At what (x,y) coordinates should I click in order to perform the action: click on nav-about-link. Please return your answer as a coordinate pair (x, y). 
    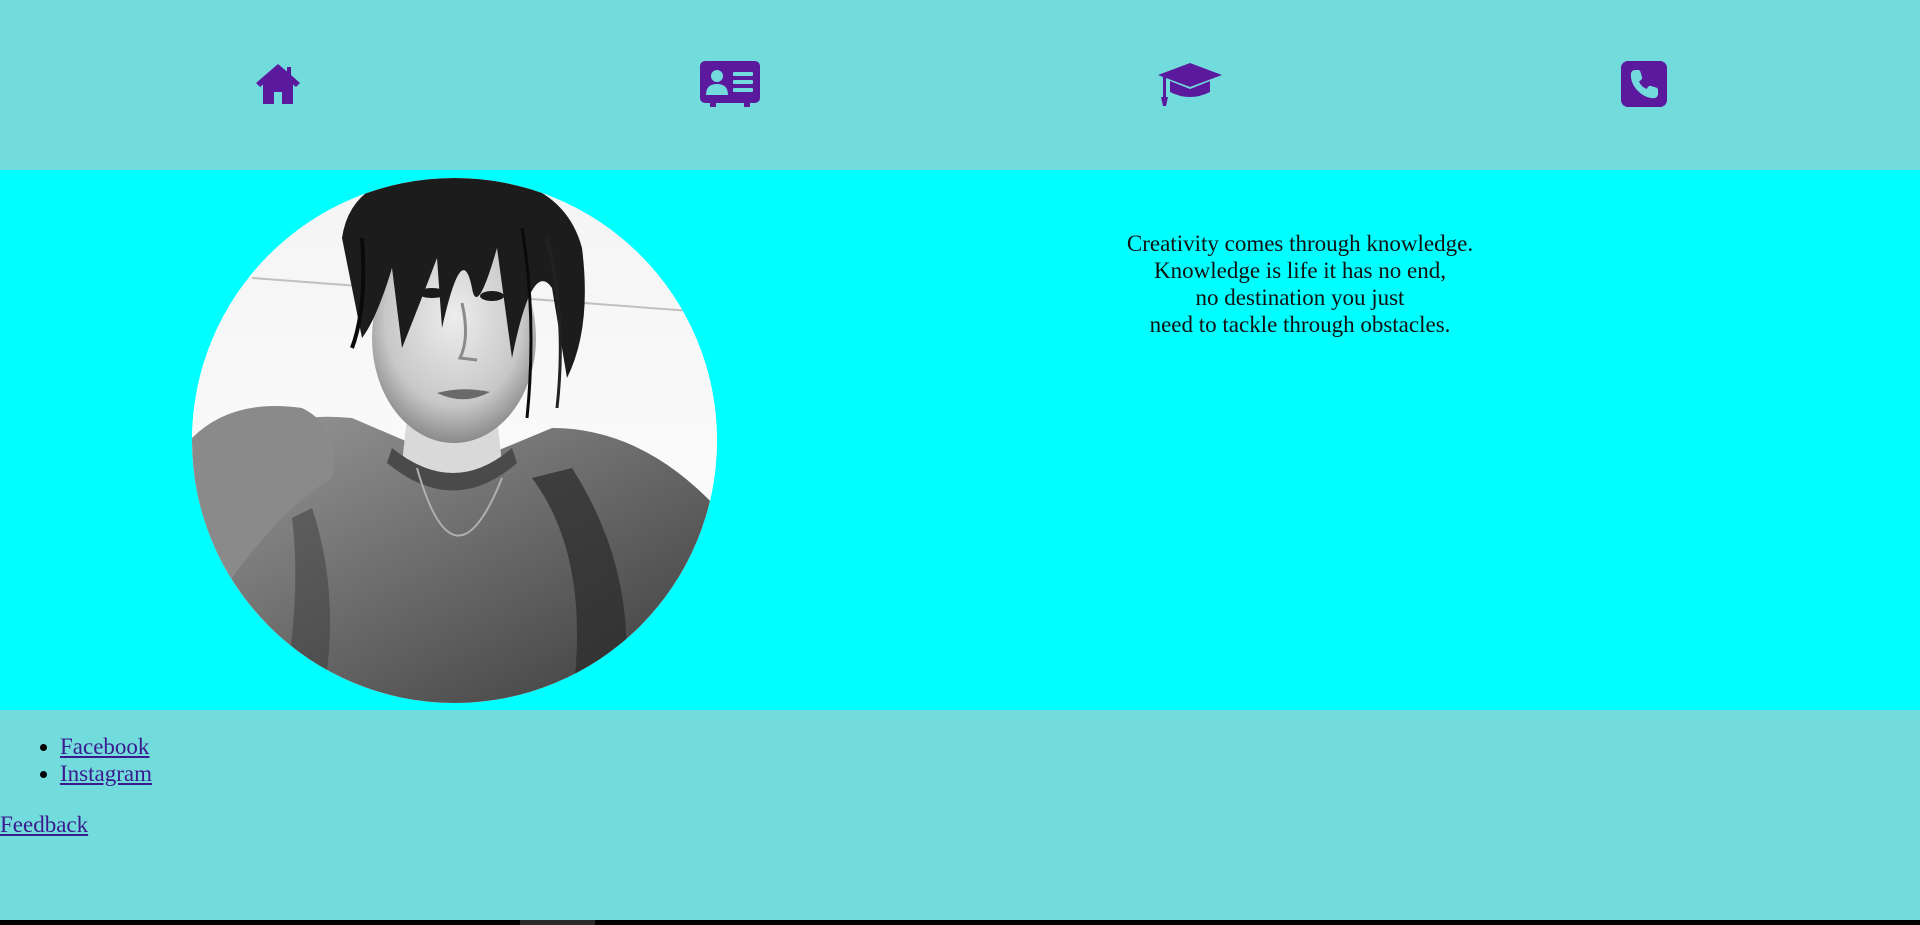
    Looking at the image, I should click on (730, 84).